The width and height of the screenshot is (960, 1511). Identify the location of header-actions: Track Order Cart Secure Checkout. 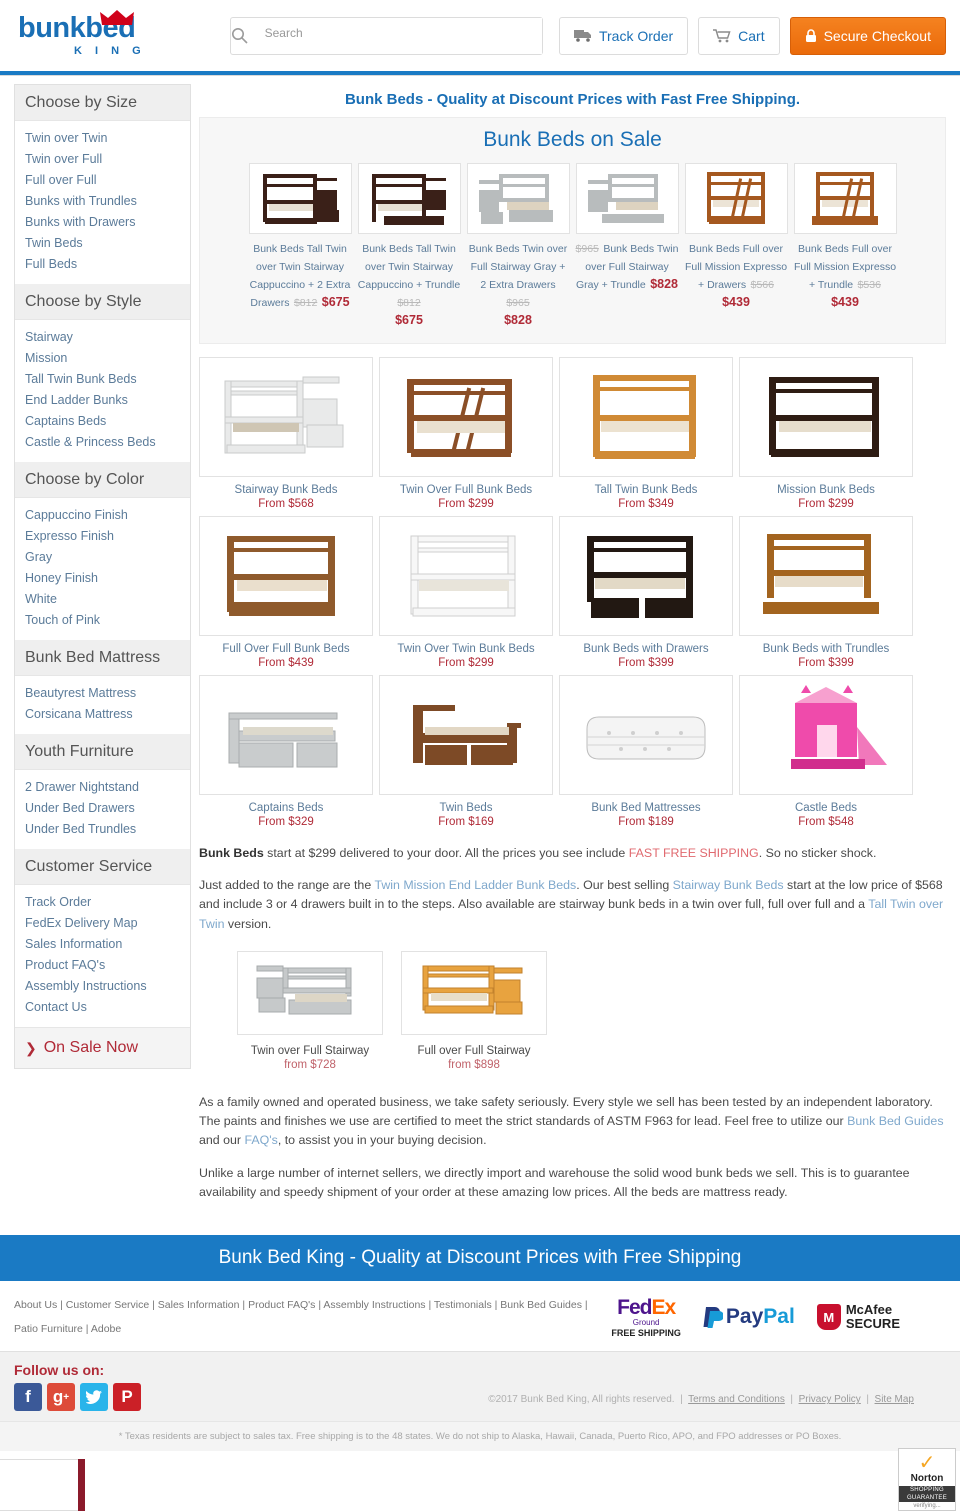
(752, 35).